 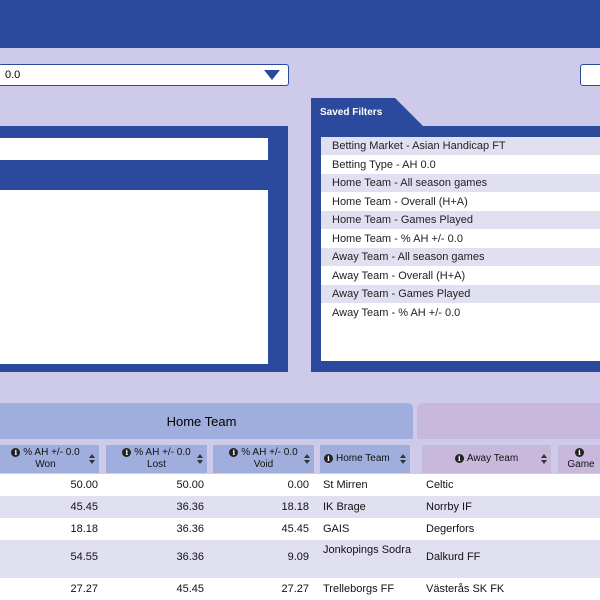 What do you see at coordinates (460, 257) in the screenshot?
I see `saved-filter-item: Away Team - All season games` at bounding box center [460, 257].